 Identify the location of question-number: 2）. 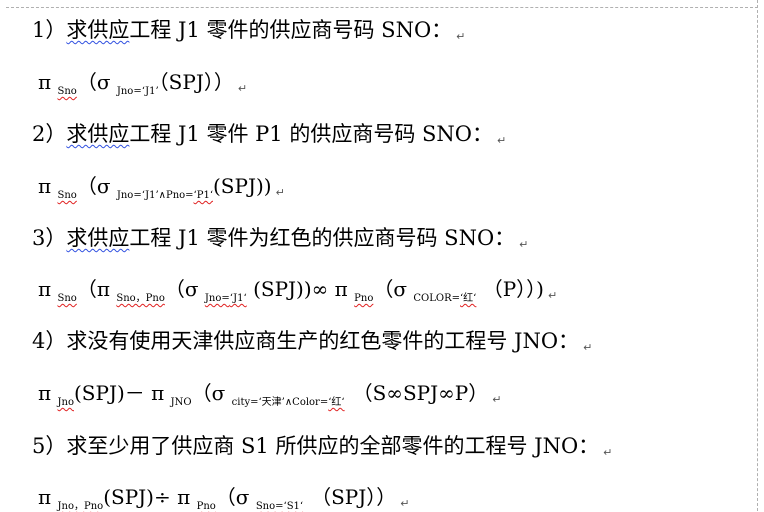
(49, 134).